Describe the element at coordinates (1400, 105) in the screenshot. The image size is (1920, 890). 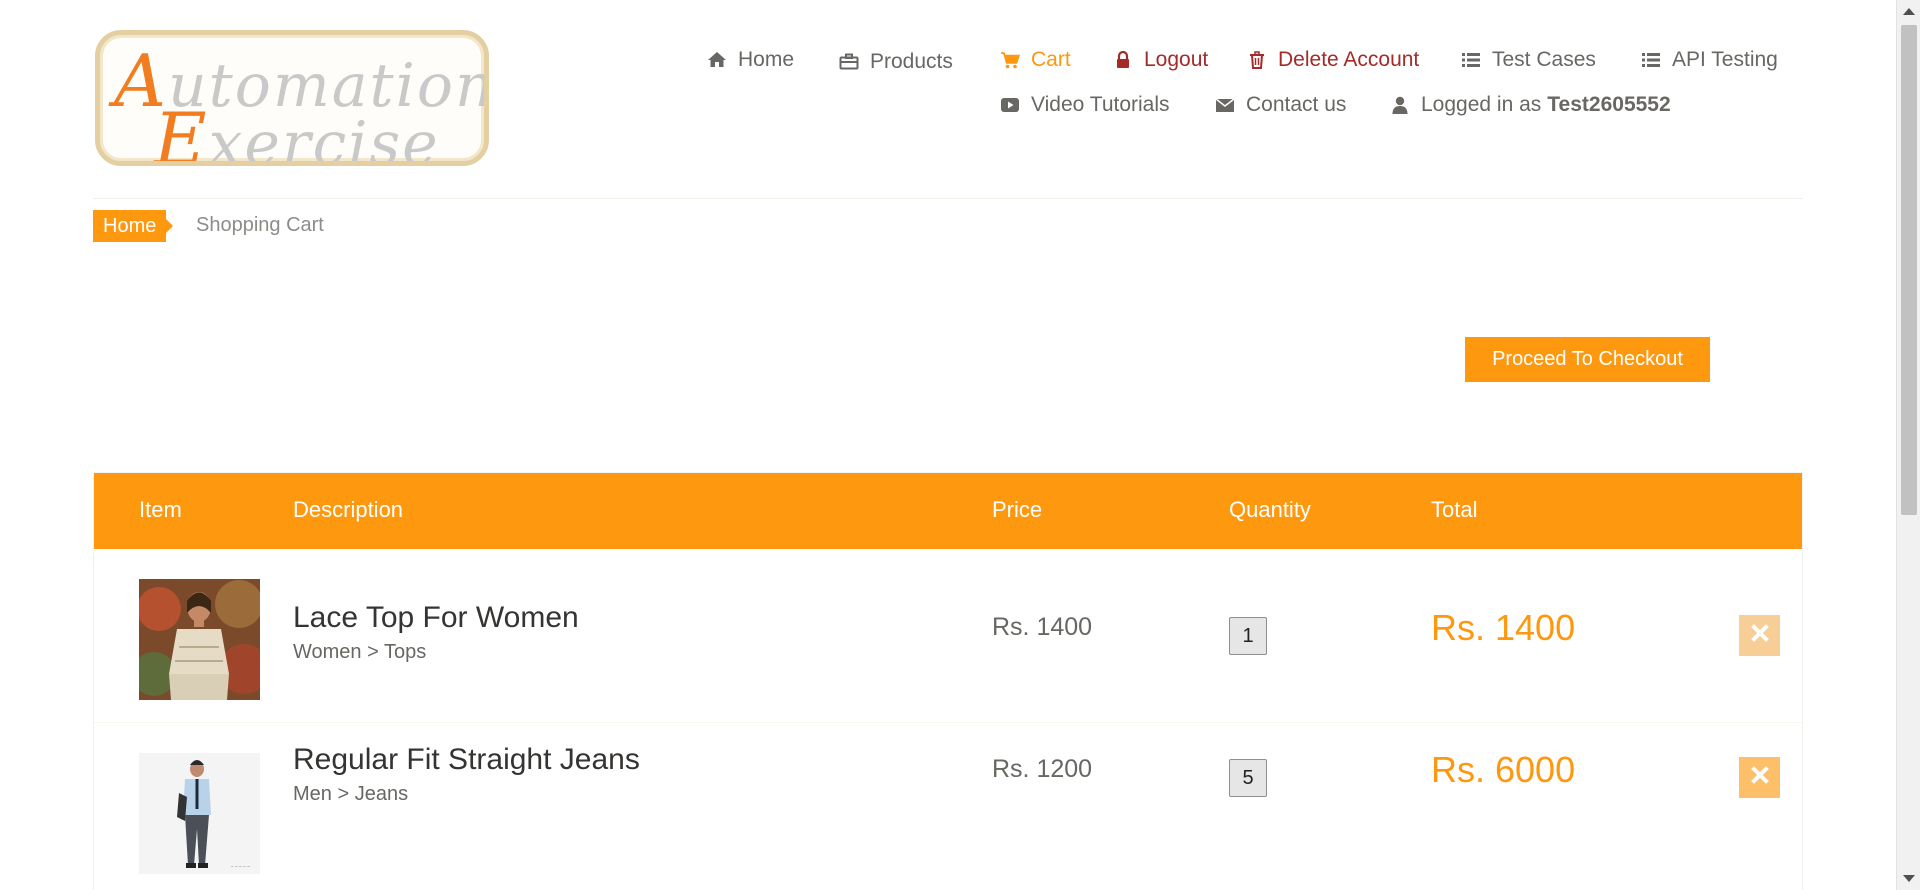
I see `user-icon` at that location.